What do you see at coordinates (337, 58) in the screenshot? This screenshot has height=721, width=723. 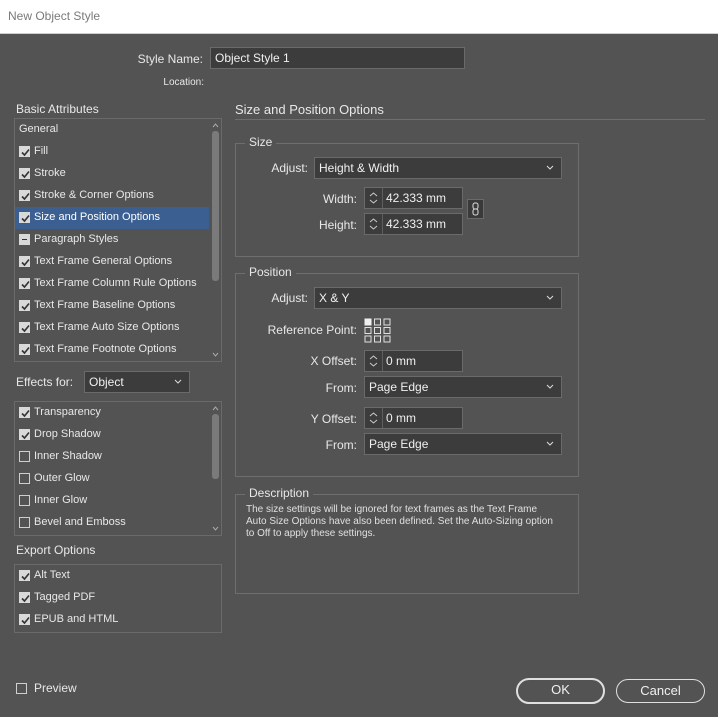 I see `style-name-input: Object Style 1` at bounding box center [337, 58].